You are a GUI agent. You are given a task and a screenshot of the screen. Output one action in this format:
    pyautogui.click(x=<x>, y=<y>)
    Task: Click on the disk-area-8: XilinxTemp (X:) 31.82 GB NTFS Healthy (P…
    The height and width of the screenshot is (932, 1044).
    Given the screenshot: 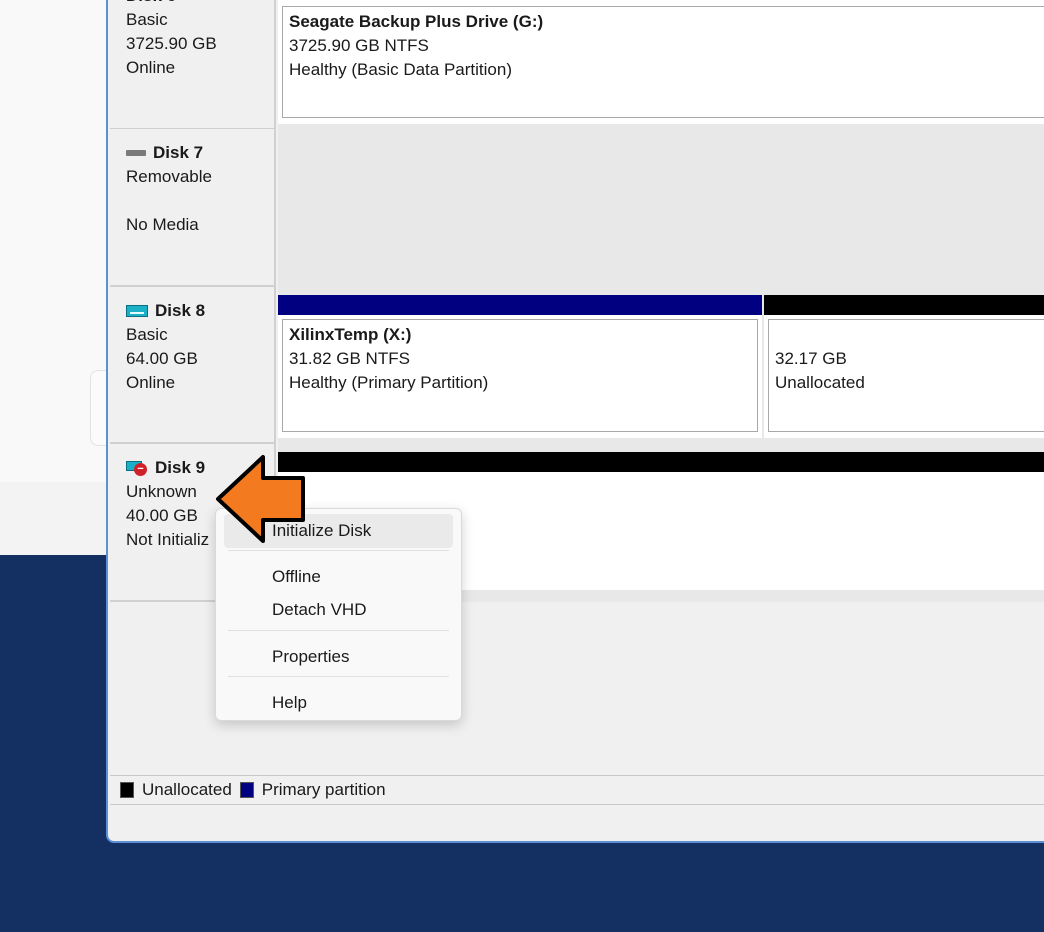 What is the action you would take?
    pyautogui.click(x=661, y=365)
    